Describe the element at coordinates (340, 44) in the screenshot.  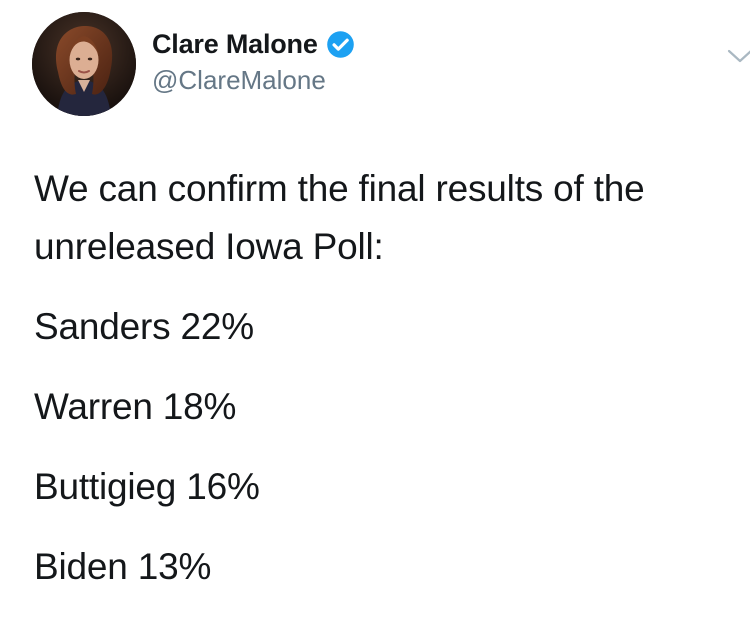
I see `verified-badge-icon` at that location.